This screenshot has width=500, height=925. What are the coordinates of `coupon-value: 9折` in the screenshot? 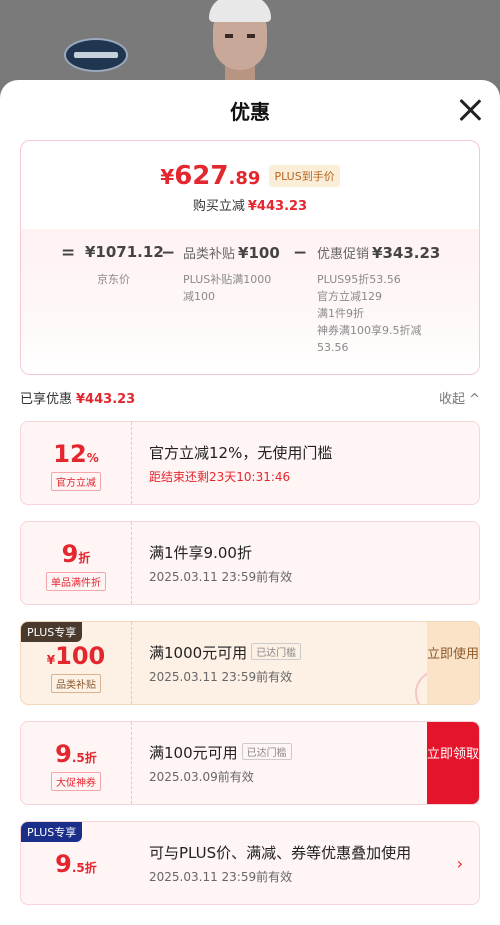 It's located at (76, 554).